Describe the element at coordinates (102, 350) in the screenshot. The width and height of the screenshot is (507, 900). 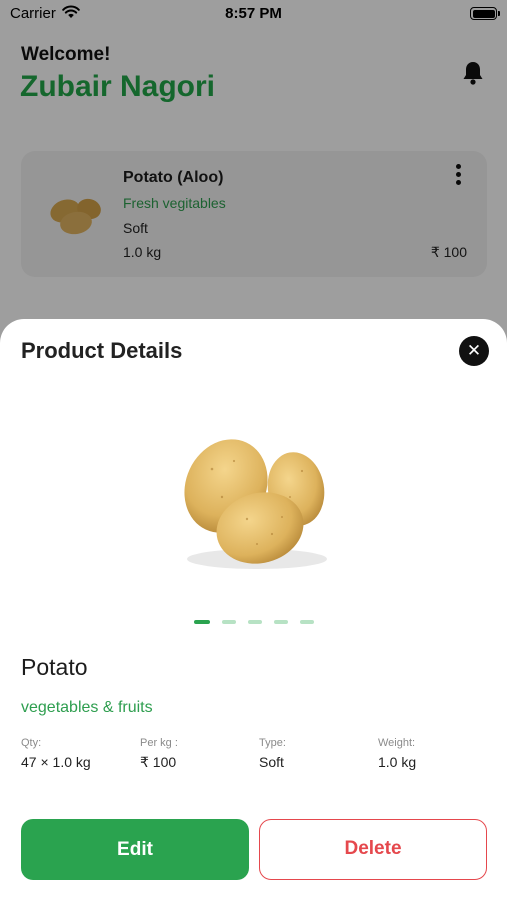
I see `sheet-title: Product Details` at that location.